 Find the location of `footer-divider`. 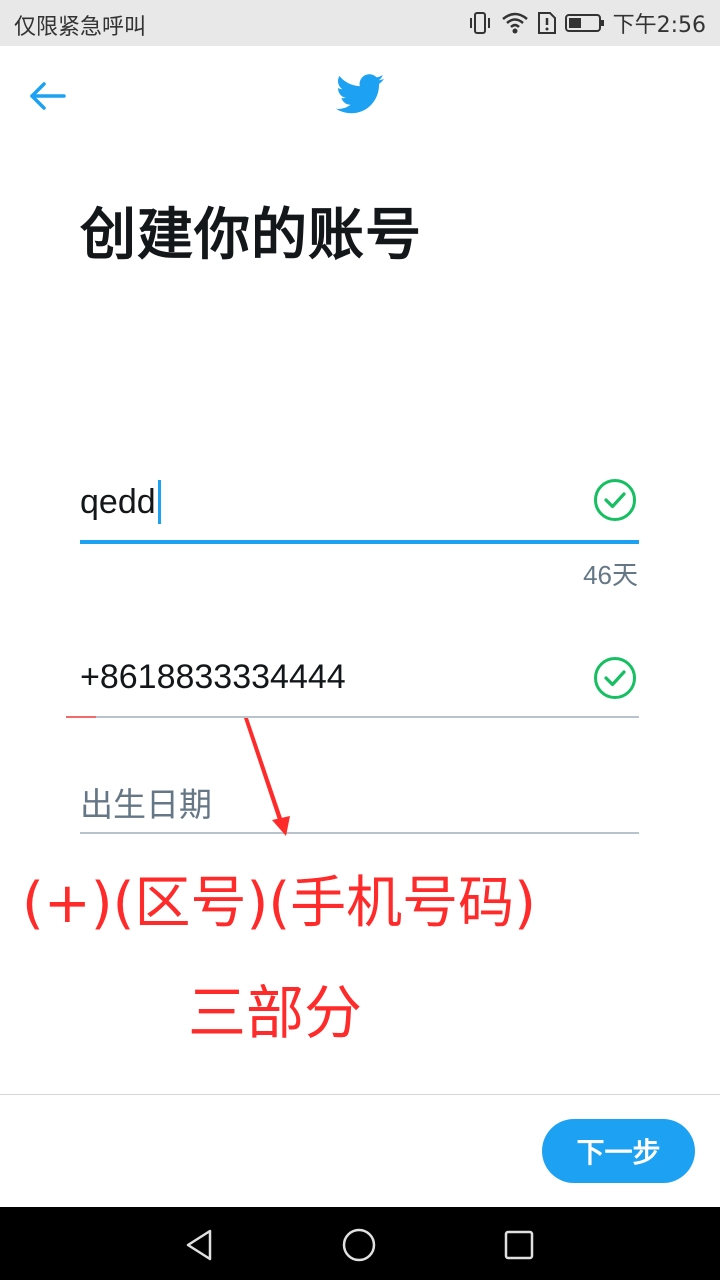

footer-divider is located at coordinates (360, 1094).